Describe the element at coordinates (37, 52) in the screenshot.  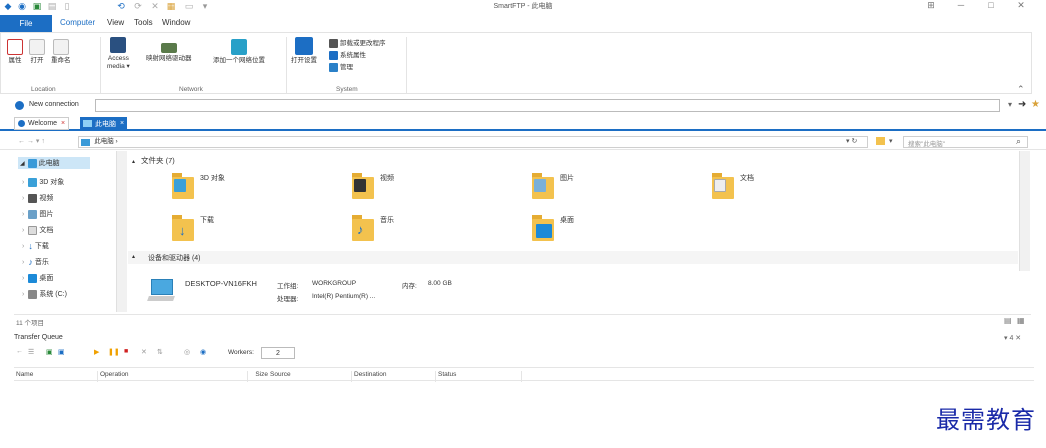
I see `open-button: 打开` at that location.